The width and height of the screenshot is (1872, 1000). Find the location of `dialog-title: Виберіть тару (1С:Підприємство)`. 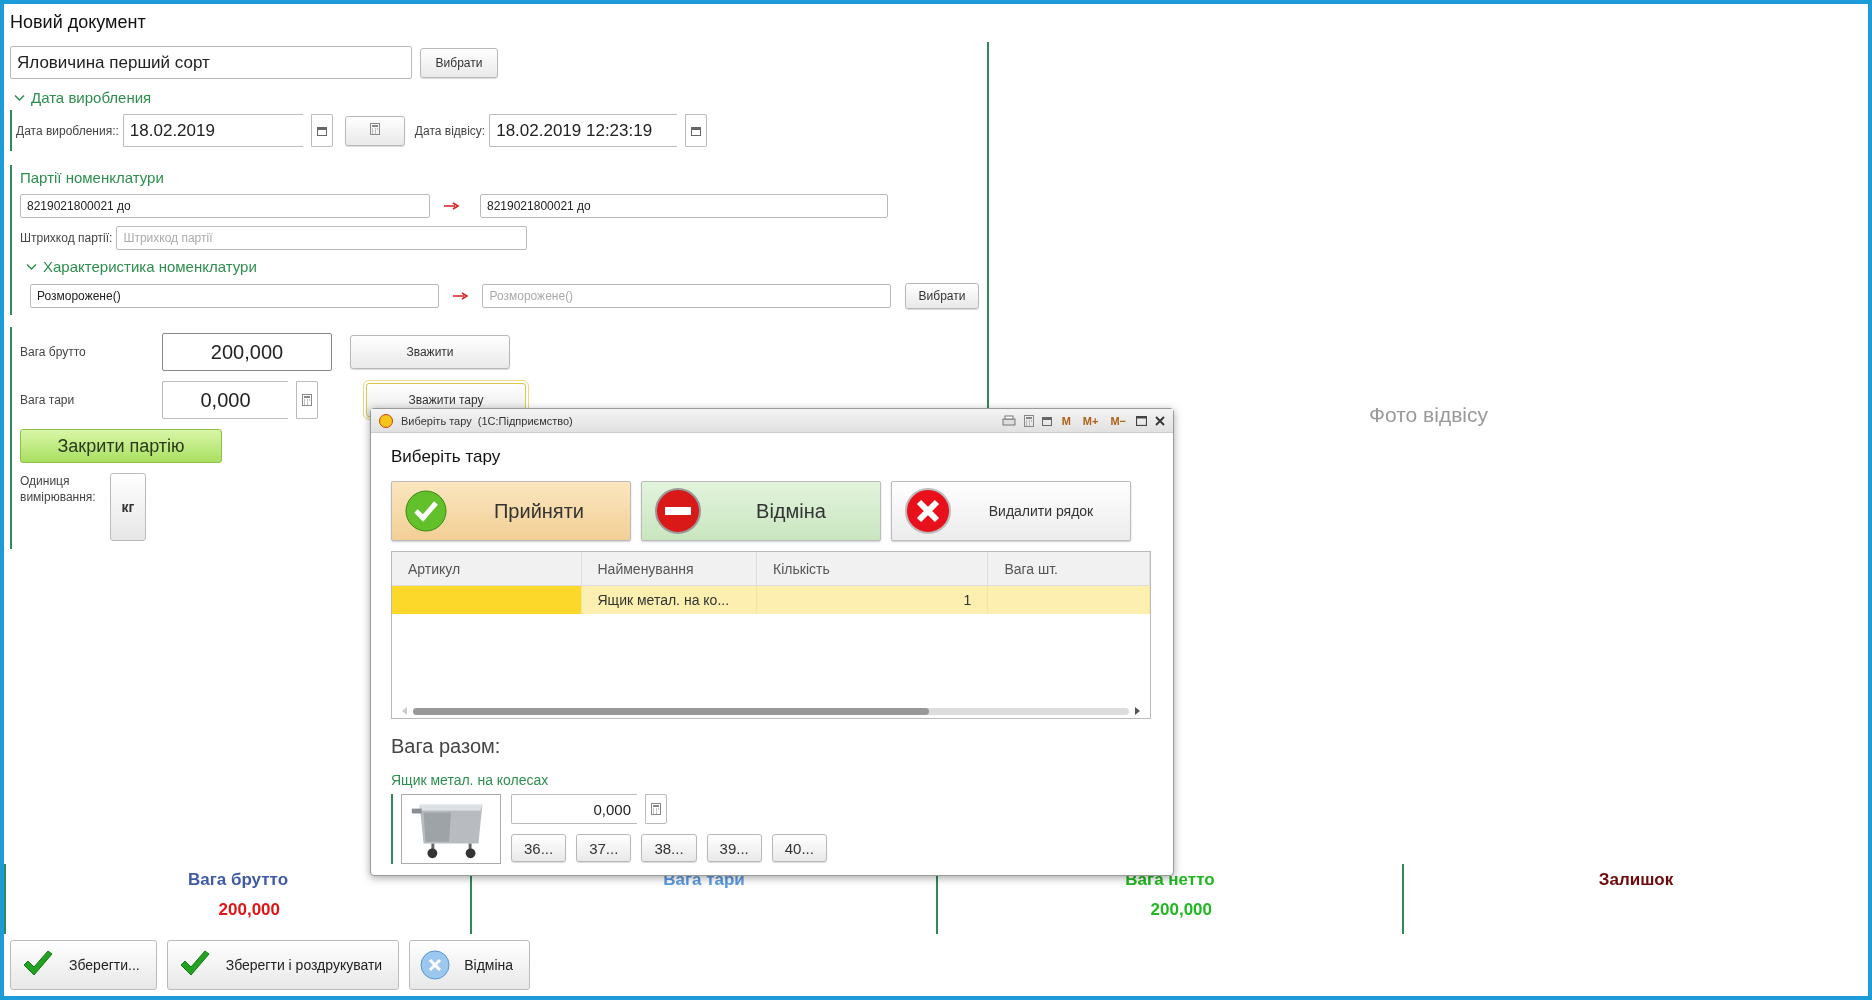

dialog-title: Виберіть тару (1С:Підприємство) is located at coordinates (487, 420).